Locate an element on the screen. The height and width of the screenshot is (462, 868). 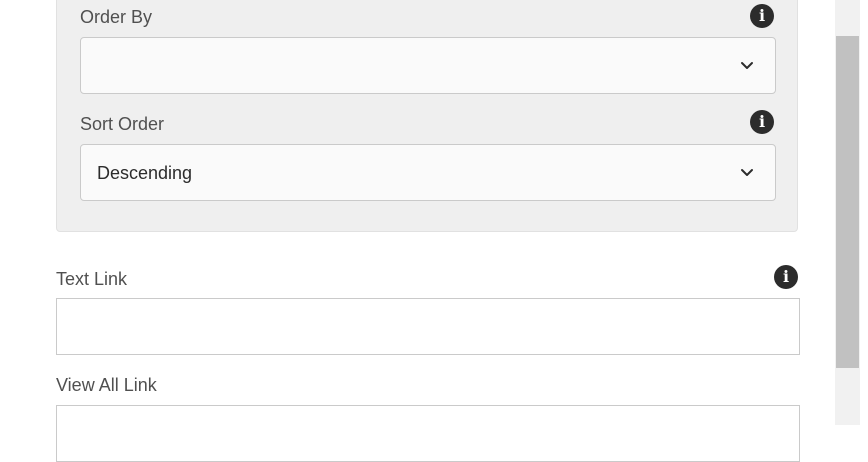
order-by-label: Order By is located at coordinates (116, 17).